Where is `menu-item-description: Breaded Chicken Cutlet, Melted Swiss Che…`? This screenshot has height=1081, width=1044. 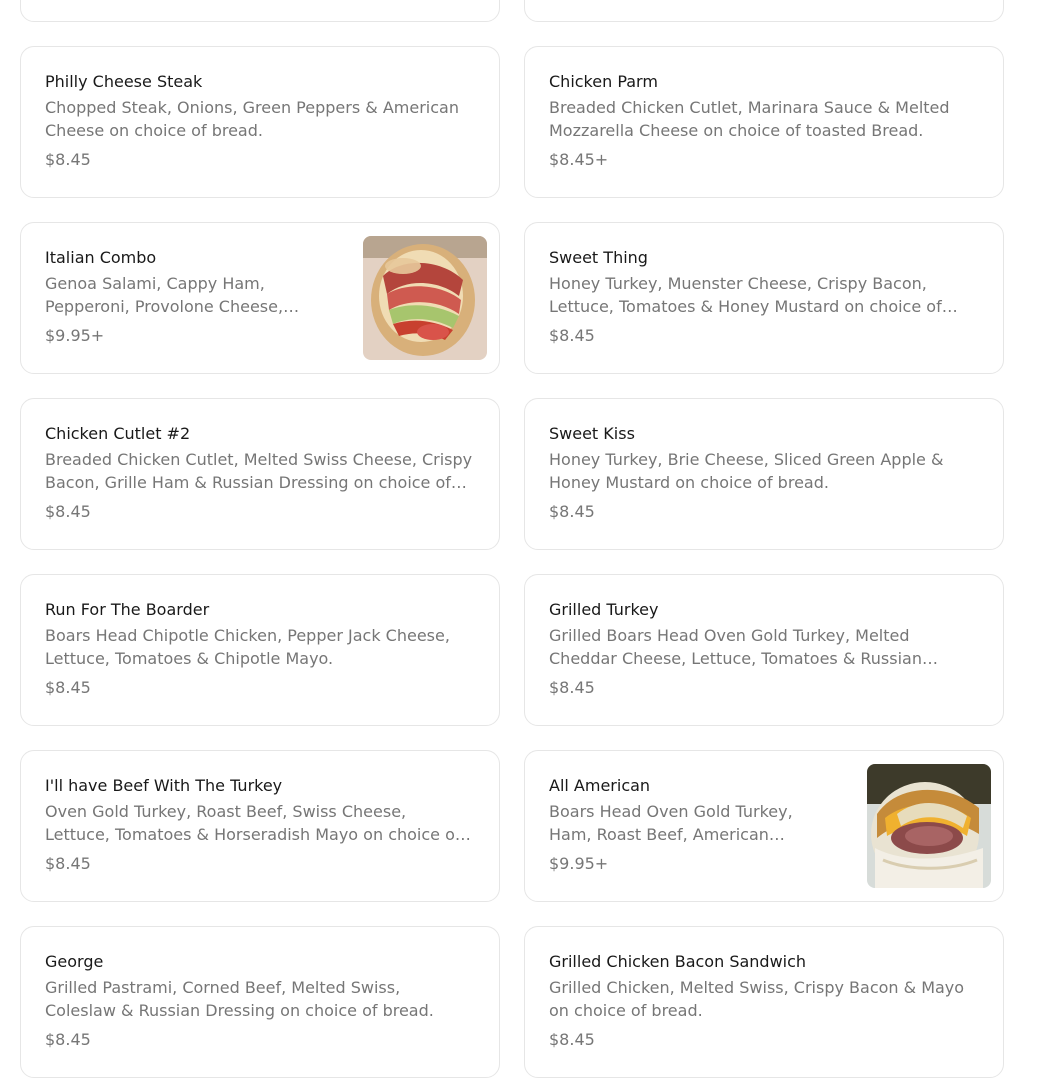 menu-item-description: Breaded Chicken Cutlet, Melted Swiss Che… is located at coordinates (259, 471).